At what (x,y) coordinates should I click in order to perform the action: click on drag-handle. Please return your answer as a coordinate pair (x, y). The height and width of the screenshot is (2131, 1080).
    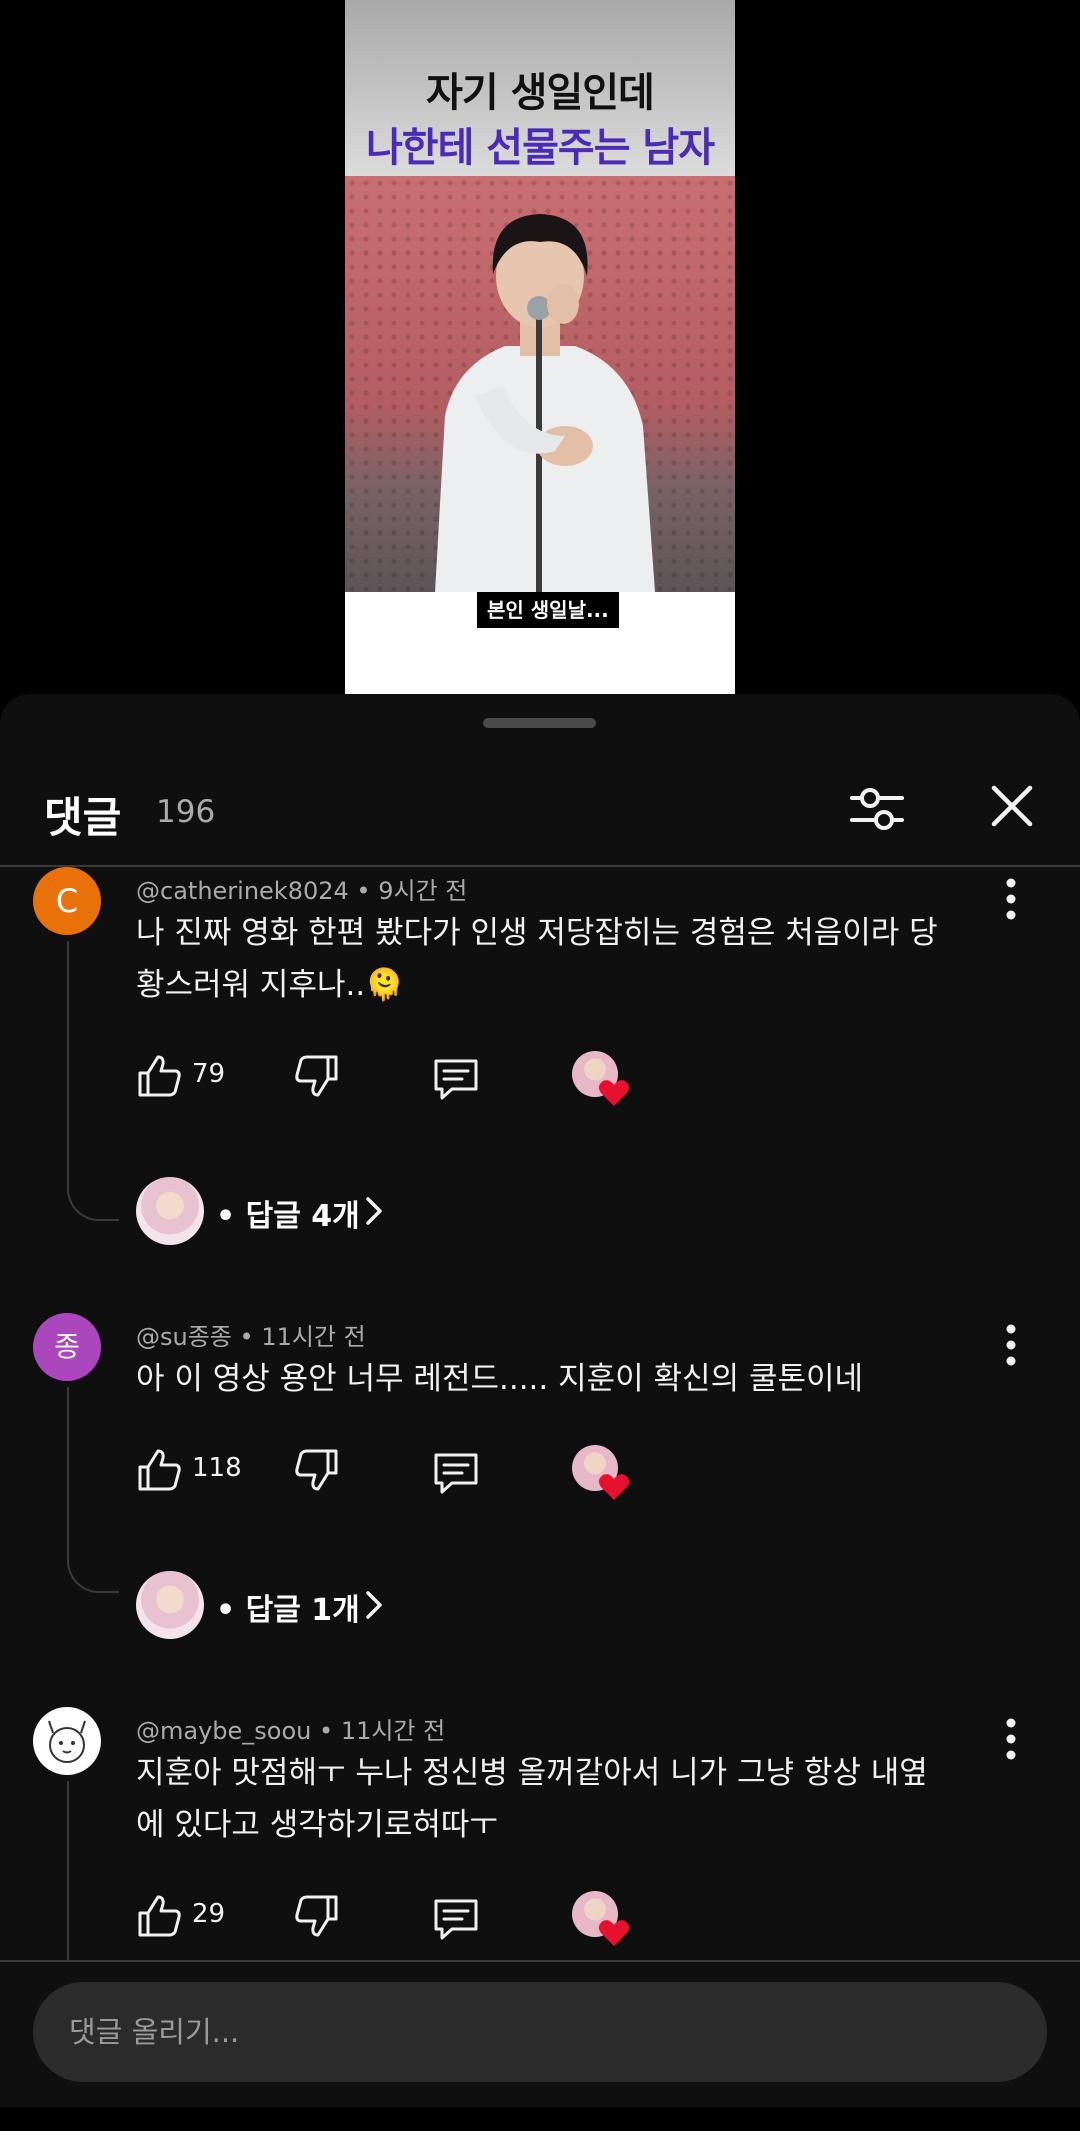
    Looking at the image, I should click on (539, 723).